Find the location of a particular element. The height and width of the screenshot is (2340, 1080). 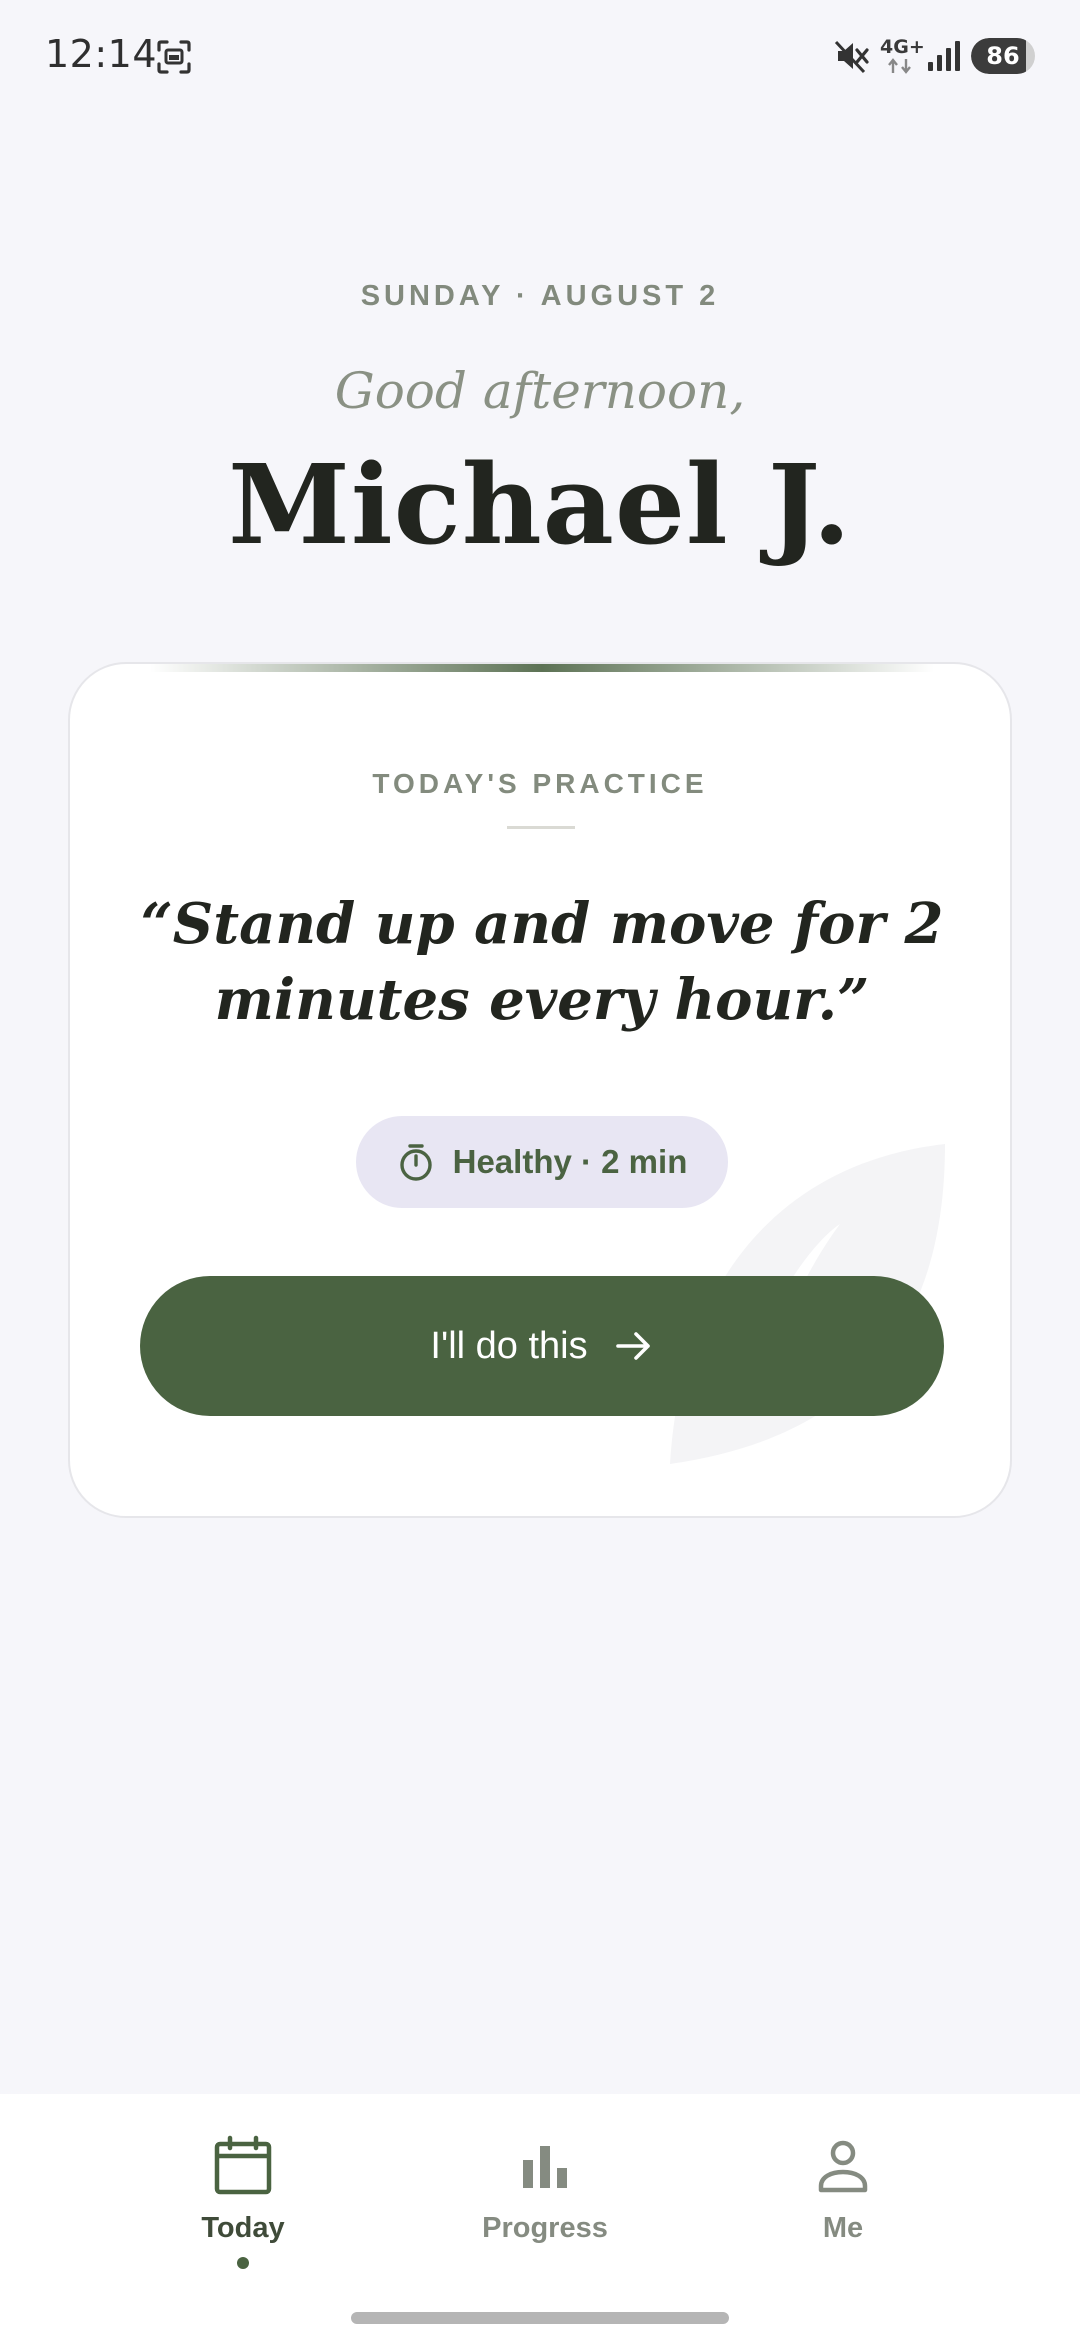

bottom-navigation: Today Progress Me is located at coordinates (540, 2217).